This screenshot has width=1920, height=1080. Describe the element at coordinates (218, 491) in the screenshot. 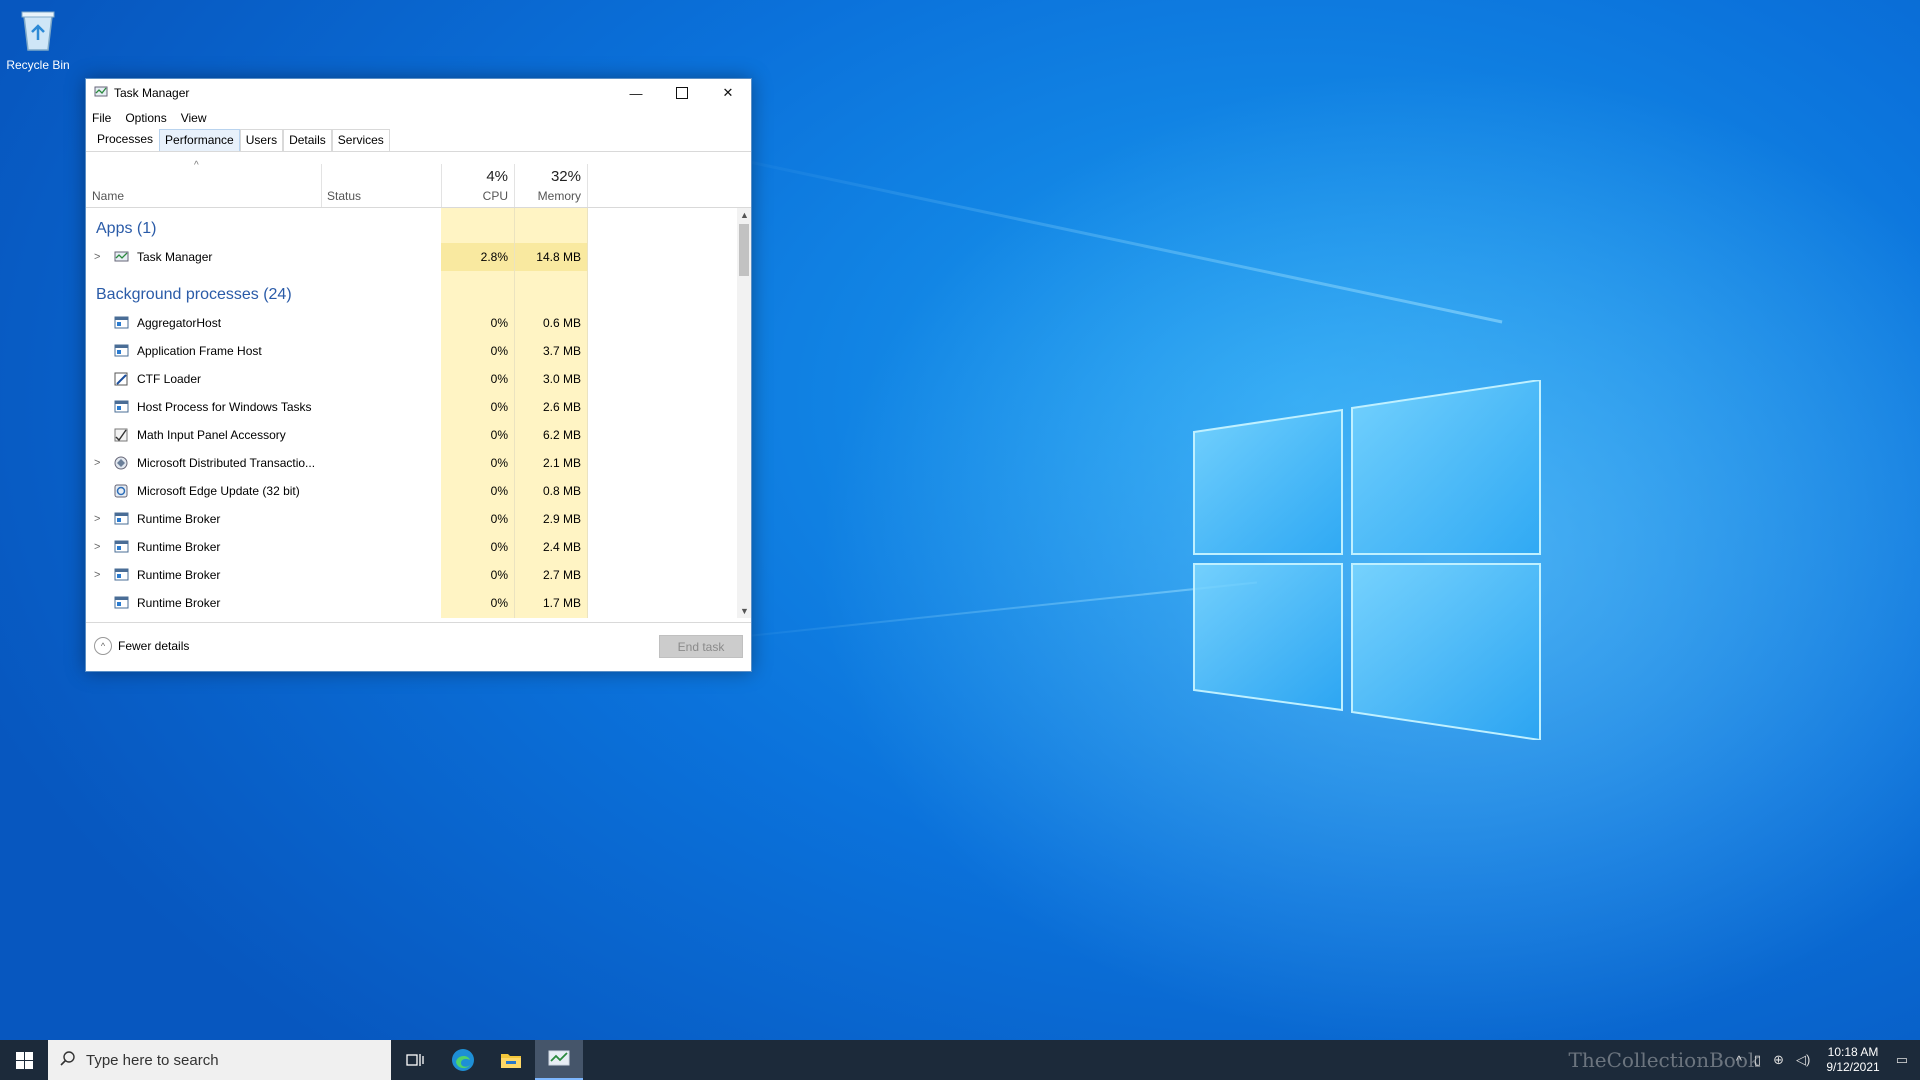

I see `process-name: Microsoft Edge Update (32 bit)` at that location.